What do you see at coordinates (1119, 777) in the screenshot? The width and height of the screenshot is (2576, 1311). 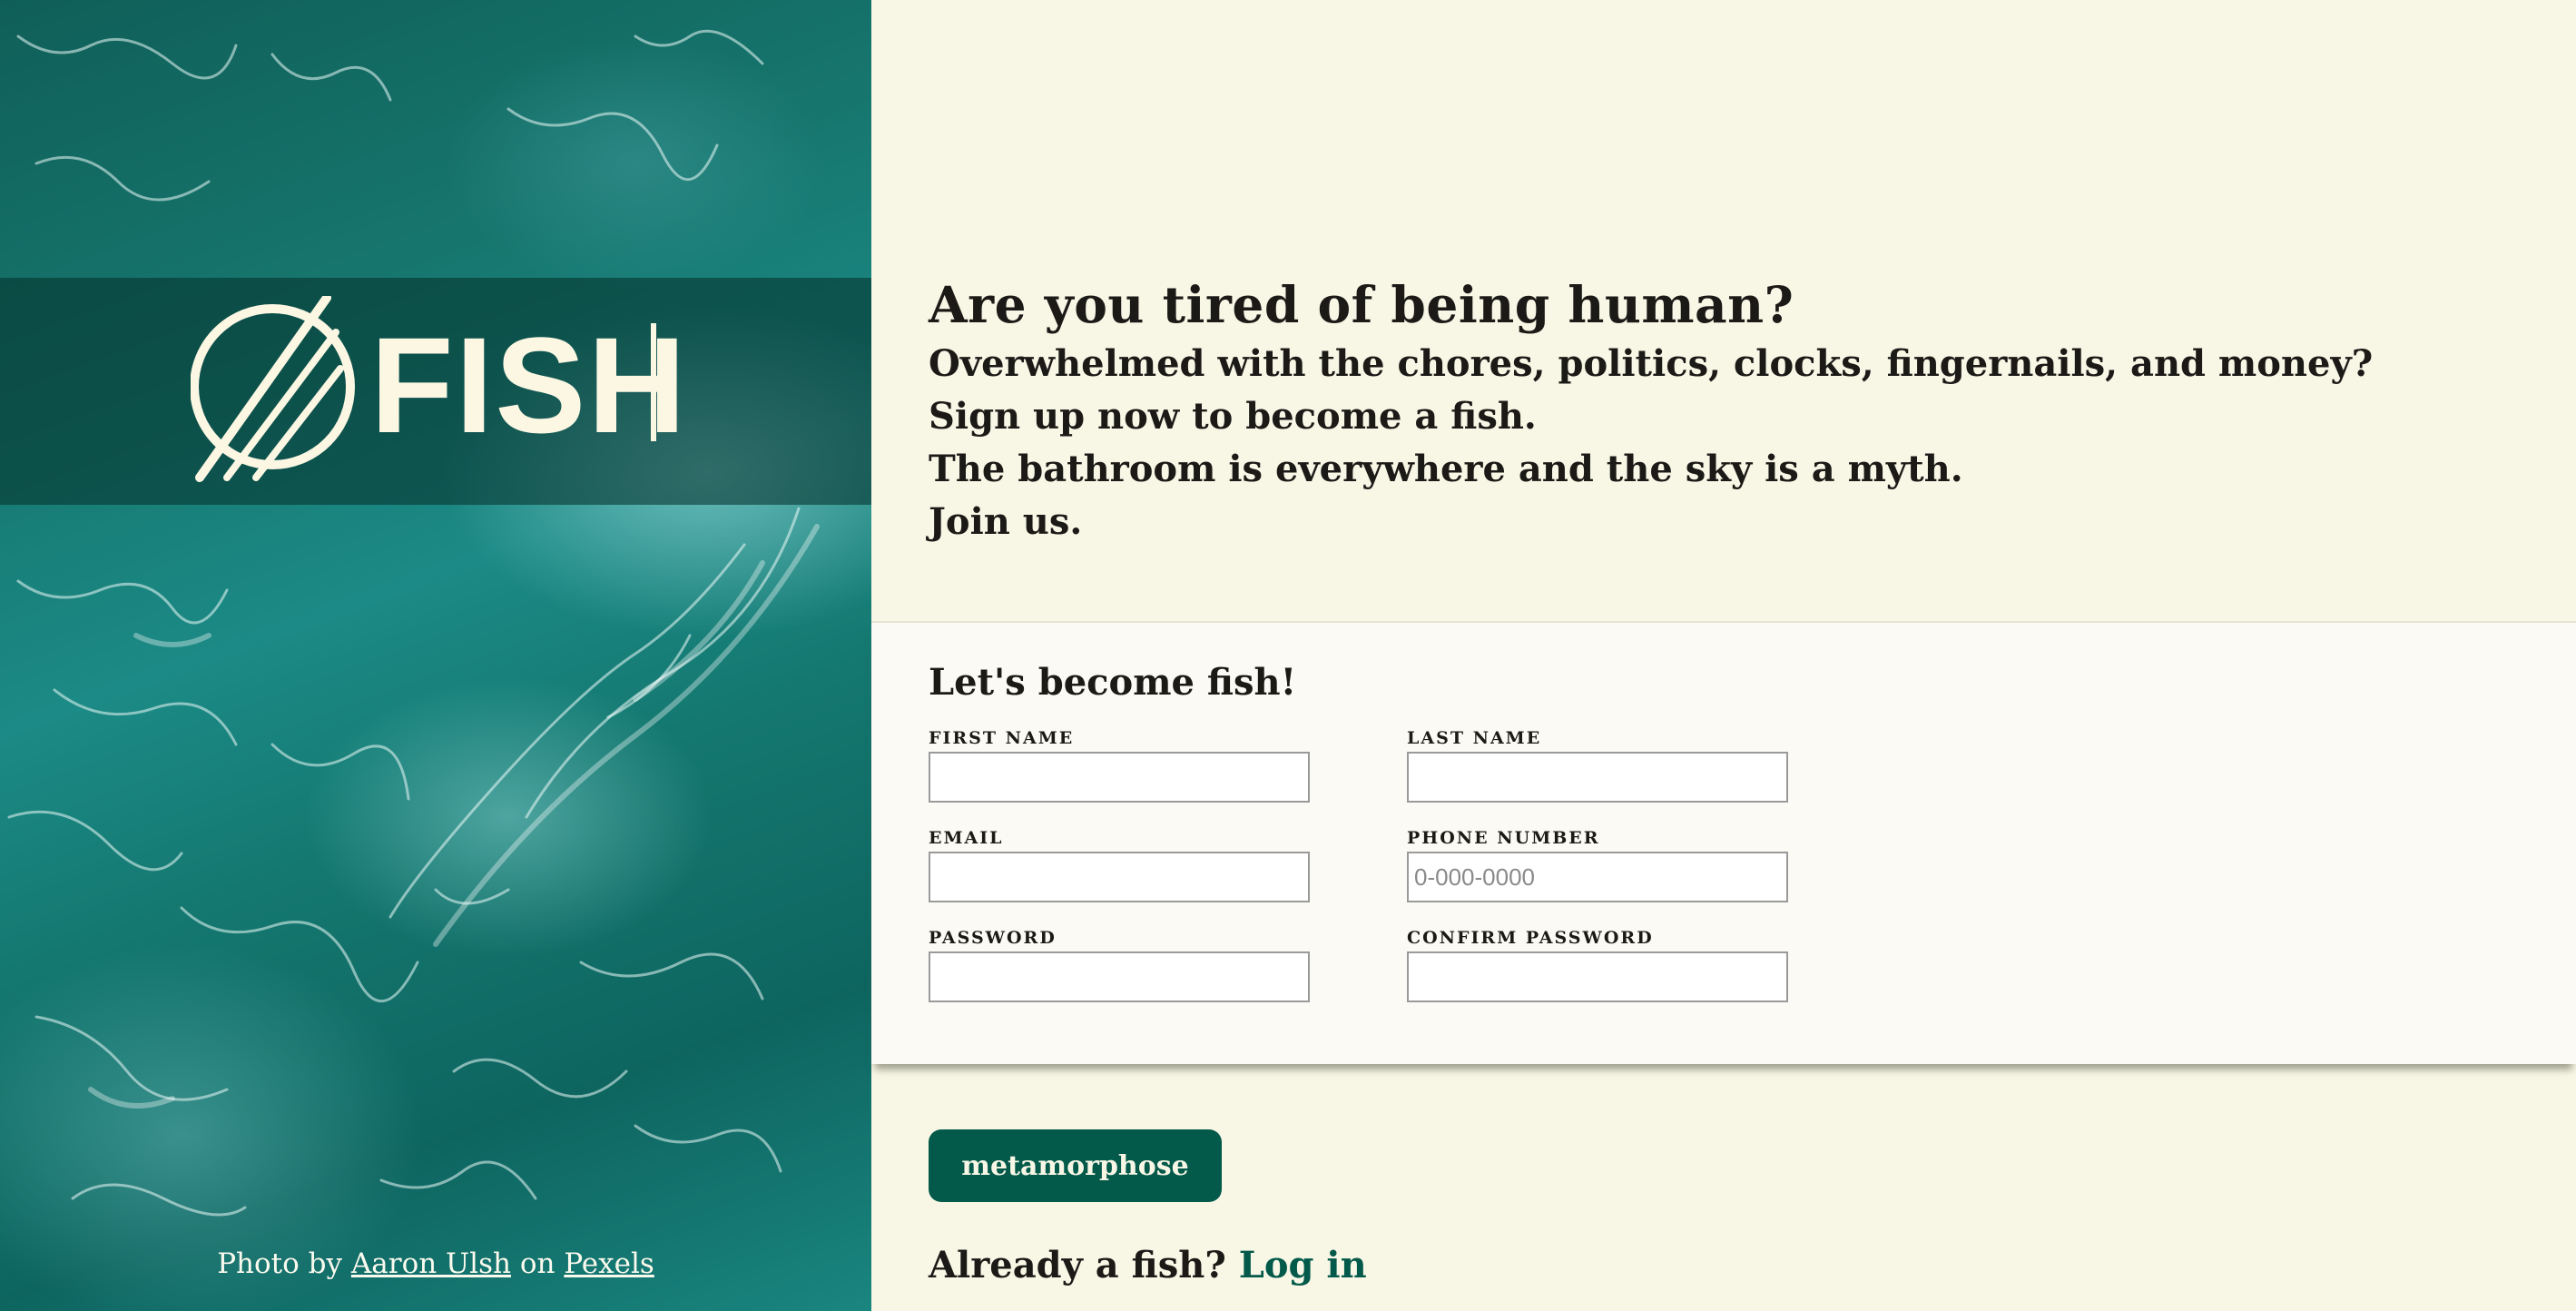 I see `first-name-input` at bounding box center [1119, 777].